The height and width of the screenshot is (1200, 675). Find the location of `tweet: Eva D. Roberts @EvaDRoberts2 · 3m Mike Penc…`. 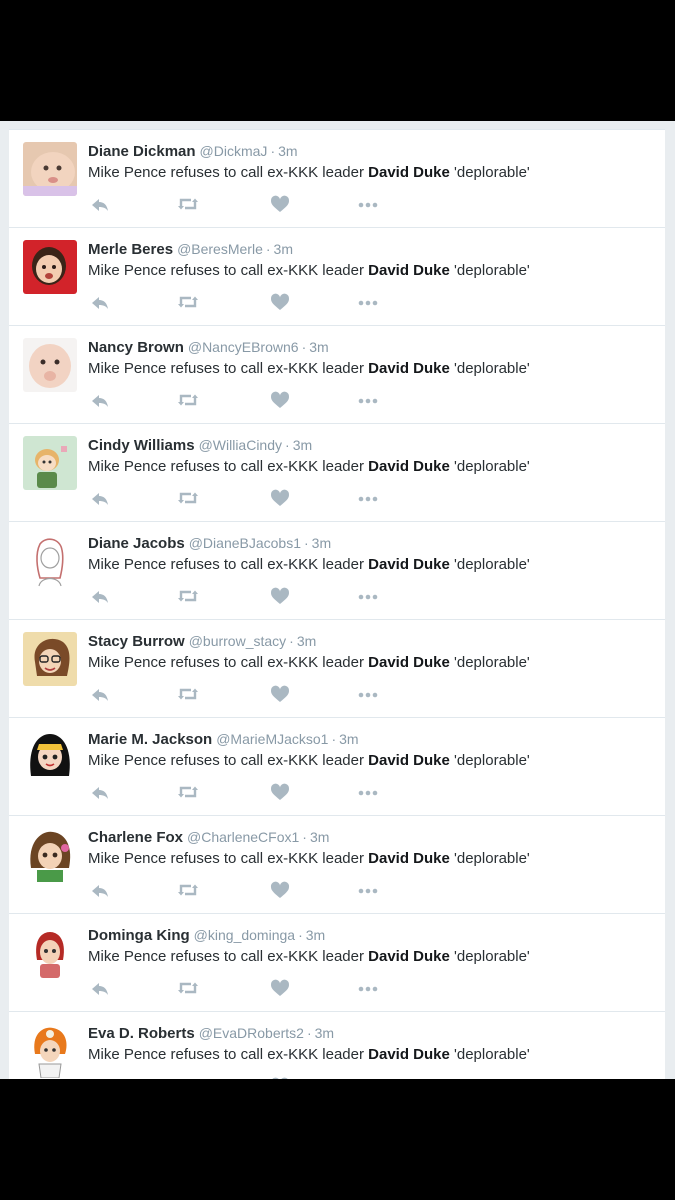

tweet: Eva D. Roberts @EvaDRoberts2 · 3m Mike Penc… is located at coordinates (337, 1045).